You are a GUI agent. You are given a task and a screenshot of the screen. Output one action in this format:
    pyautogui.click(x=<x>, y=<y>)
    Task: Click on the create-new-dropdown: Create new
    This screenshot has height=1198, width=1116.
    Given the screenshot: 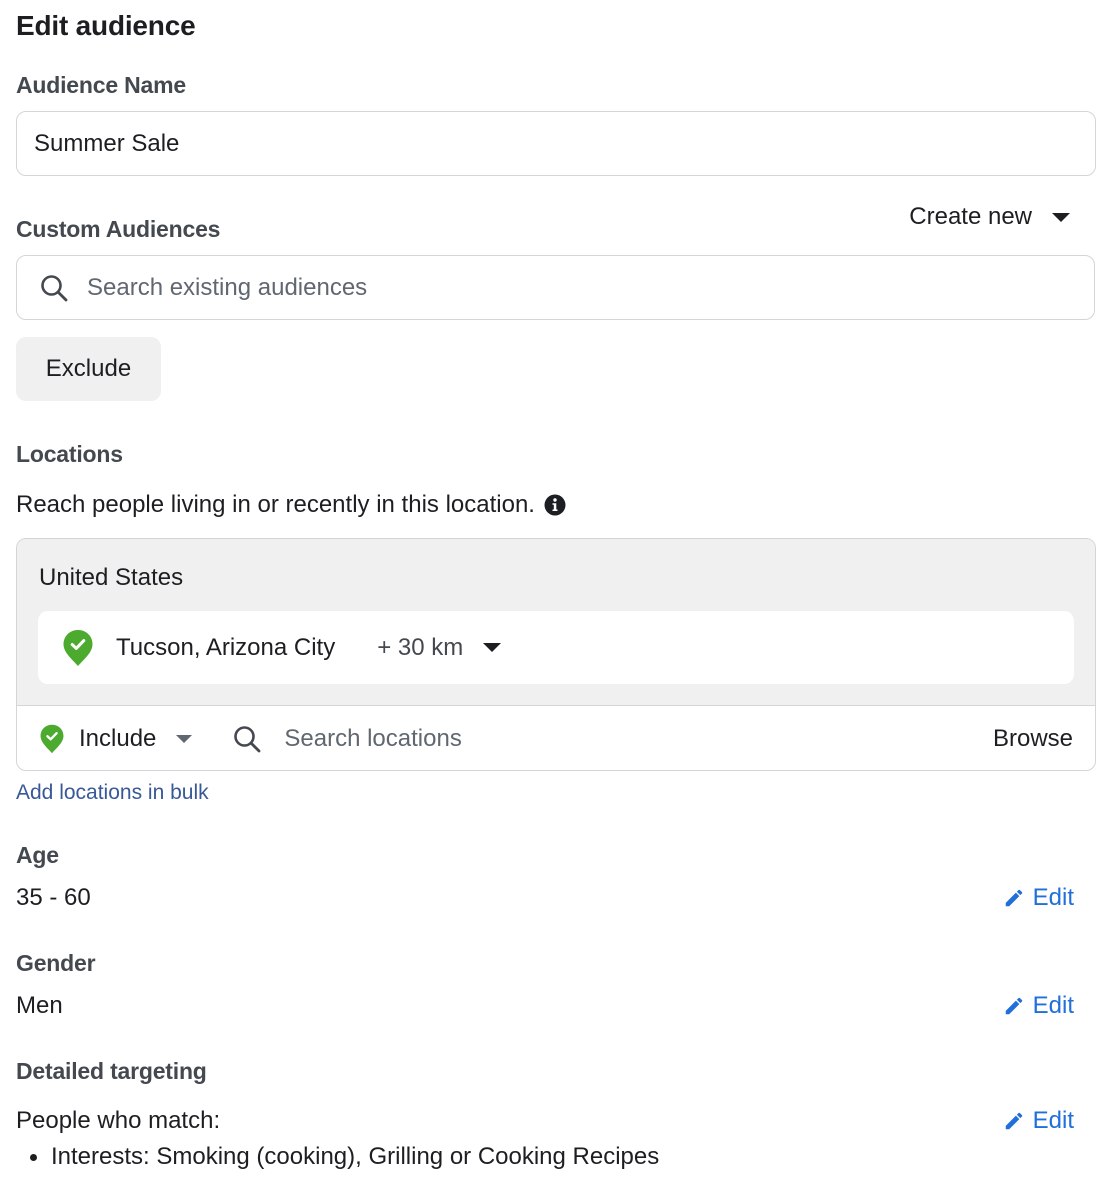 What is the action you would take?
    pyautogui.click(x=989, y=217)
    